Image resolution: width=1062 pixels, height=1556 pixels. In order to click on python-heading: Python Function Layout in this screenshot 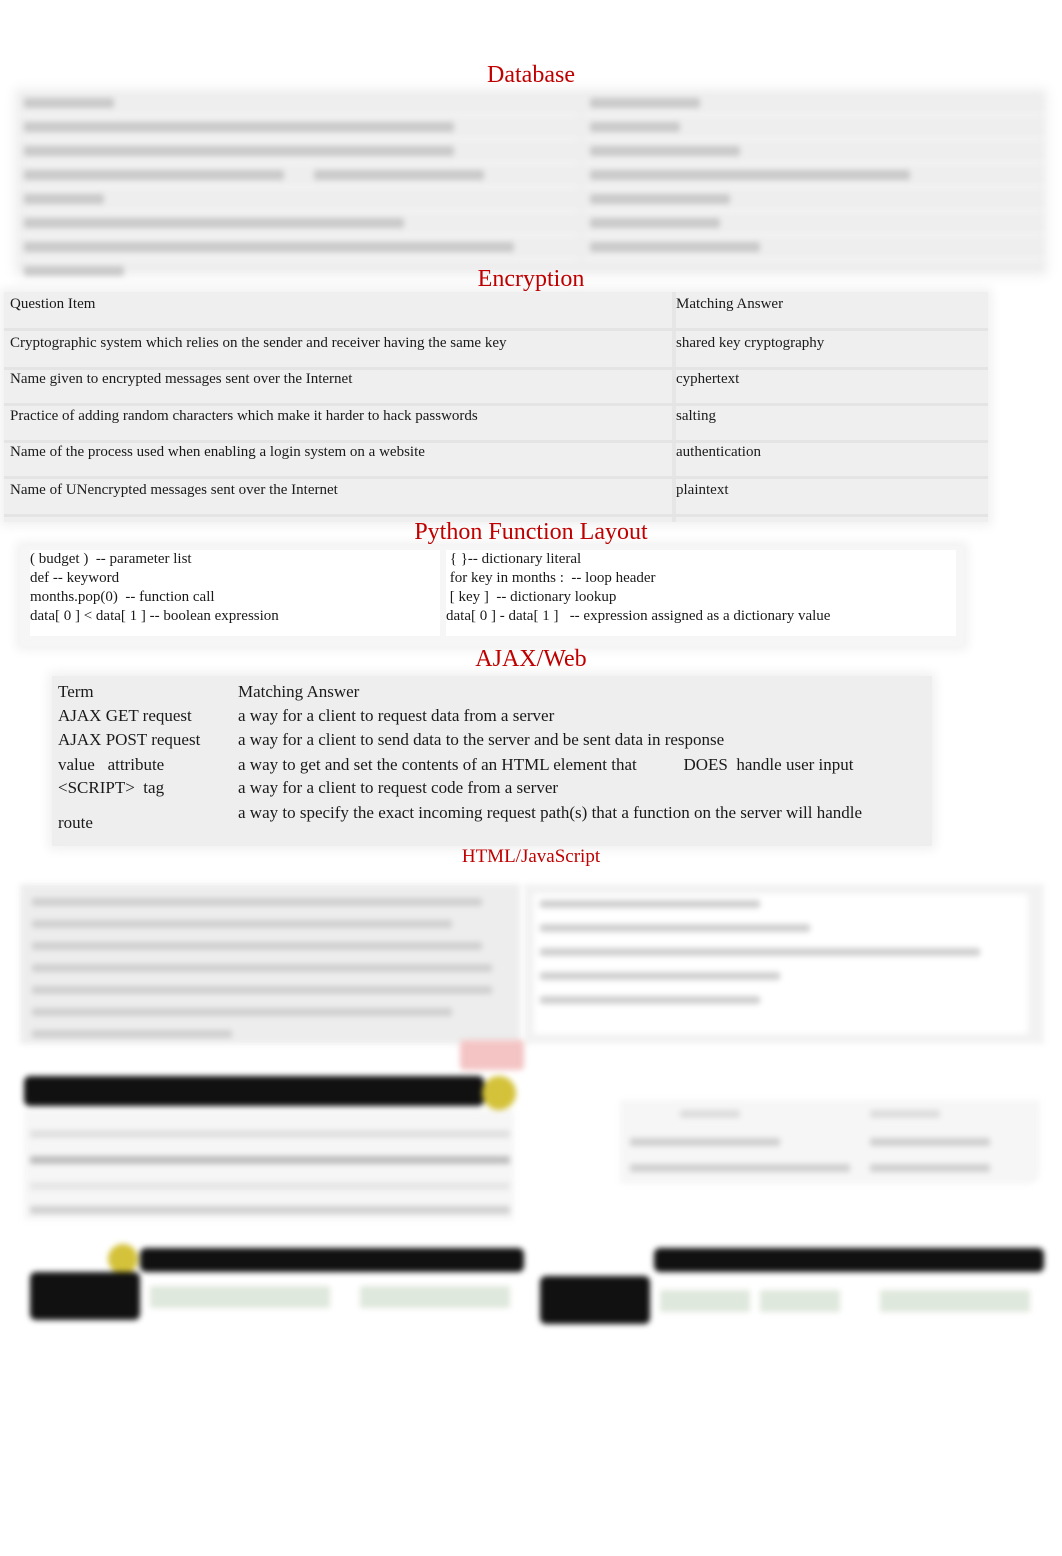, I will do `click(531, 532)`.